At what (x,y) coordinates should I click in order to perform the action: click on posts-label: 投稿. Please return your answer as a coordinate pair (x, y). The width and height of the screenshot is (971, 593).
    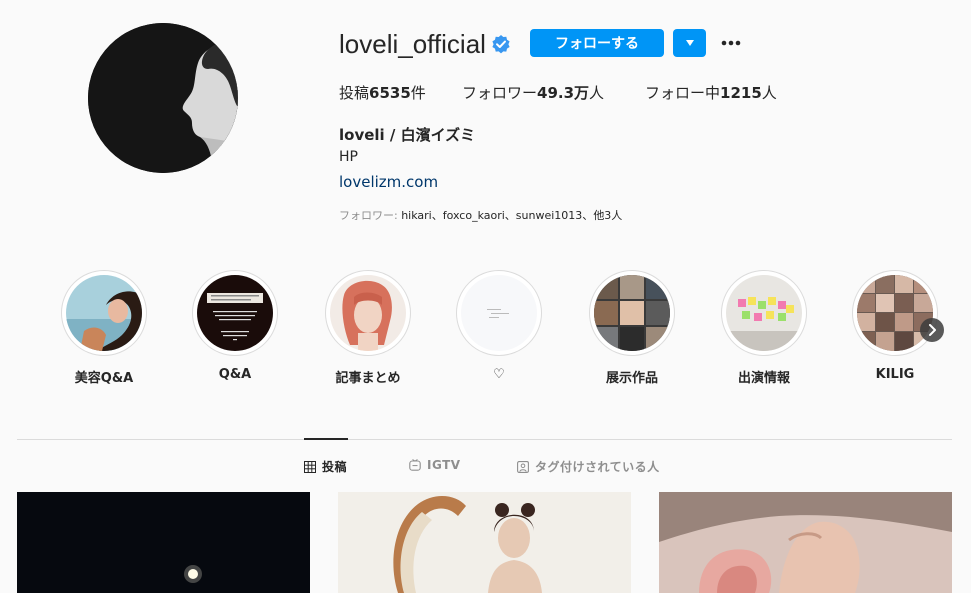
    Looking at the image, I should click on (354, 93).